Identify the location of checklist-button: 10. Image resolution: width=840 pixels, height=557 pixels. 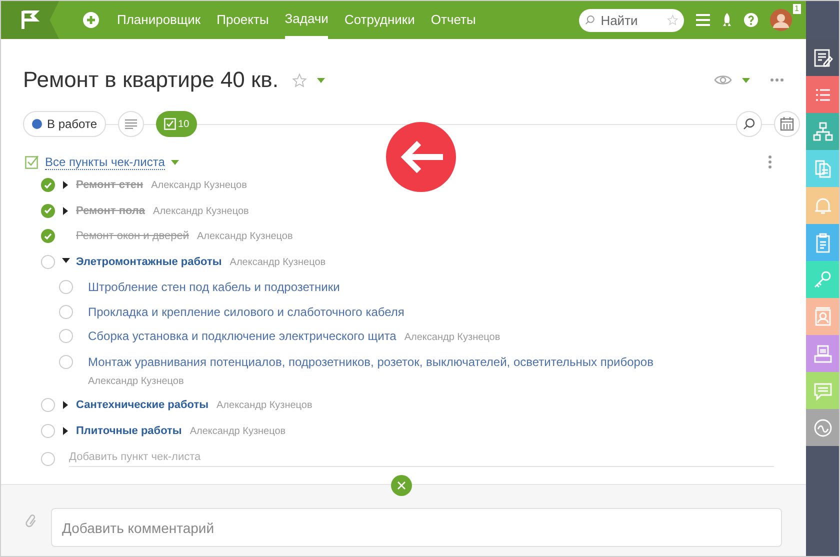
(177, 124).